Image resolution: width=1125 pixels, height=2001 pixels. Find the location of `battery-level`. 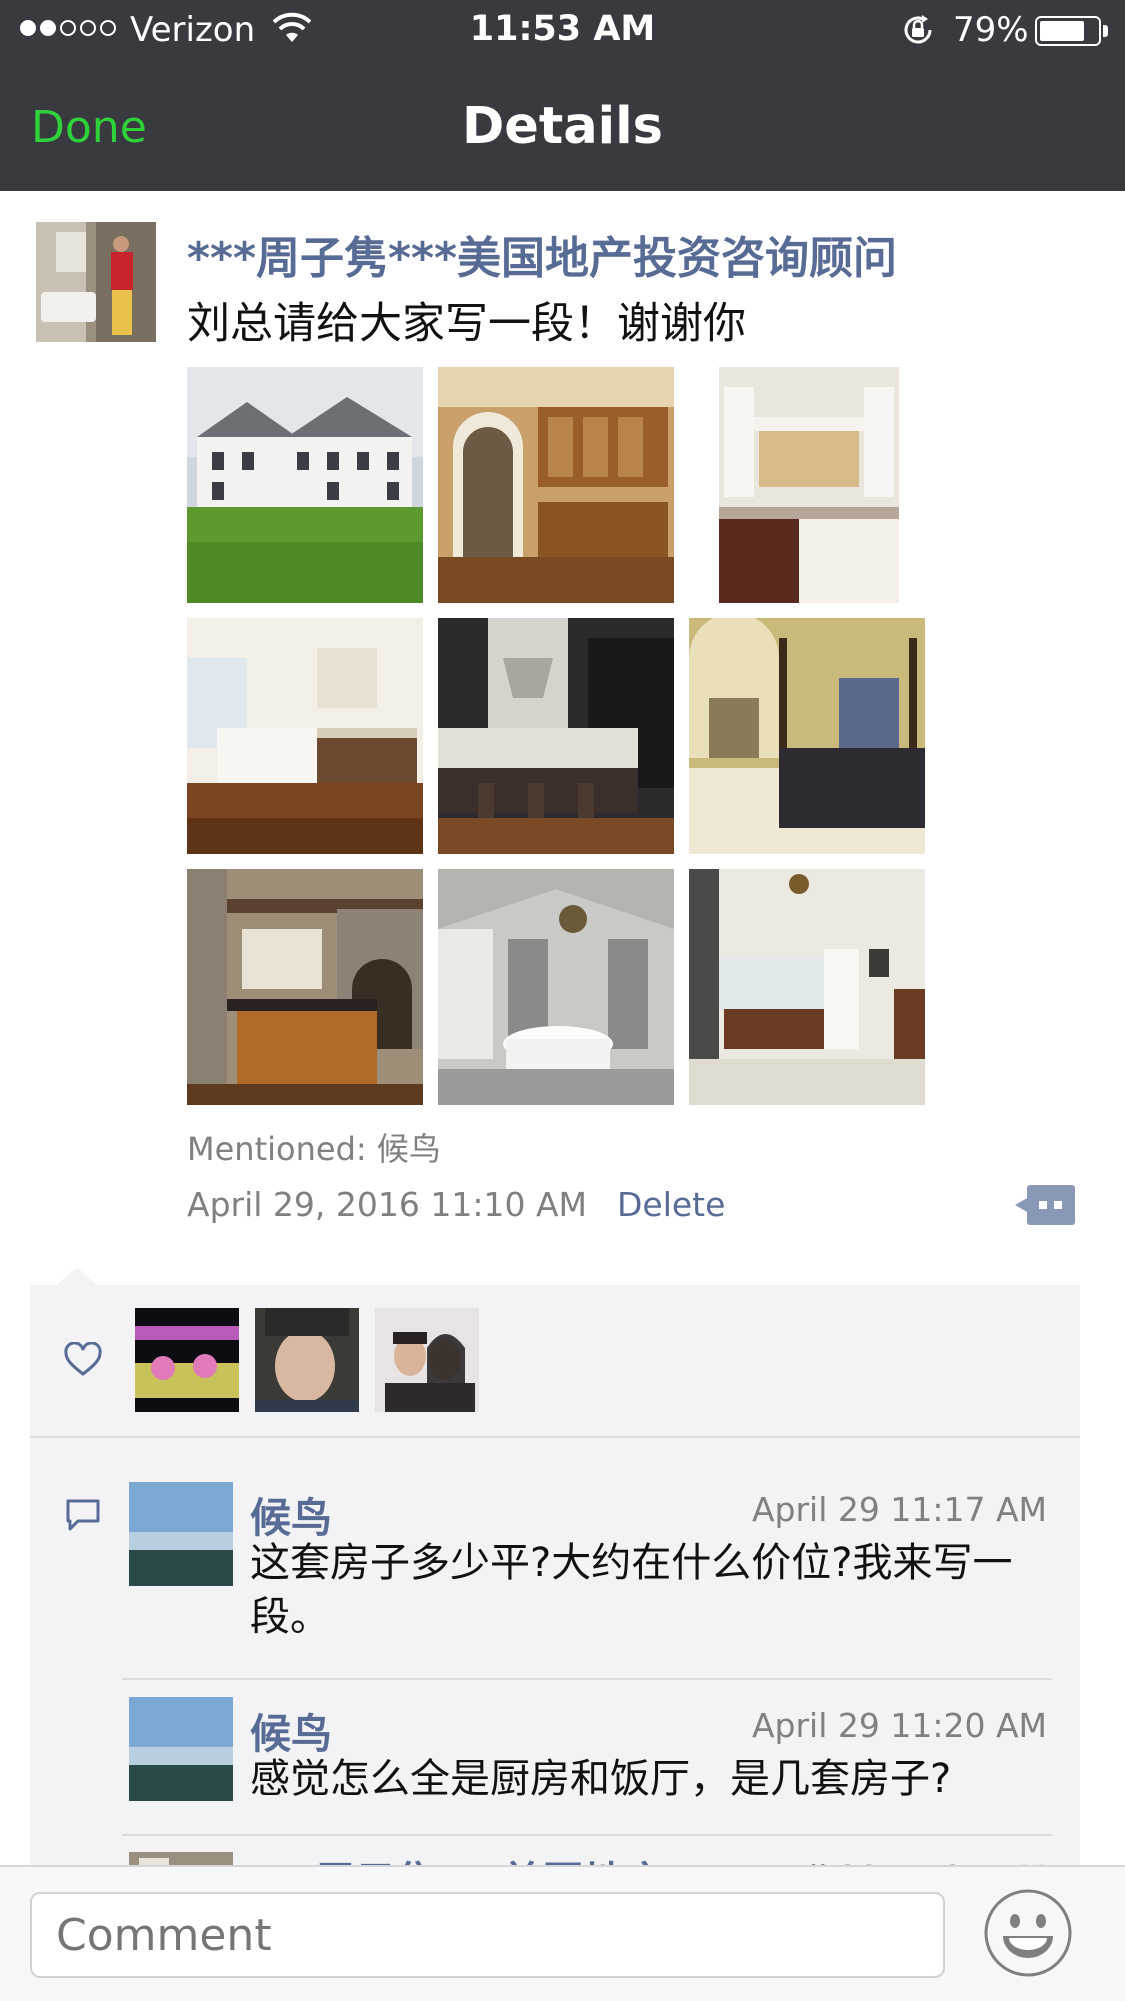

battery-level is located at coordinates (1062, 31).